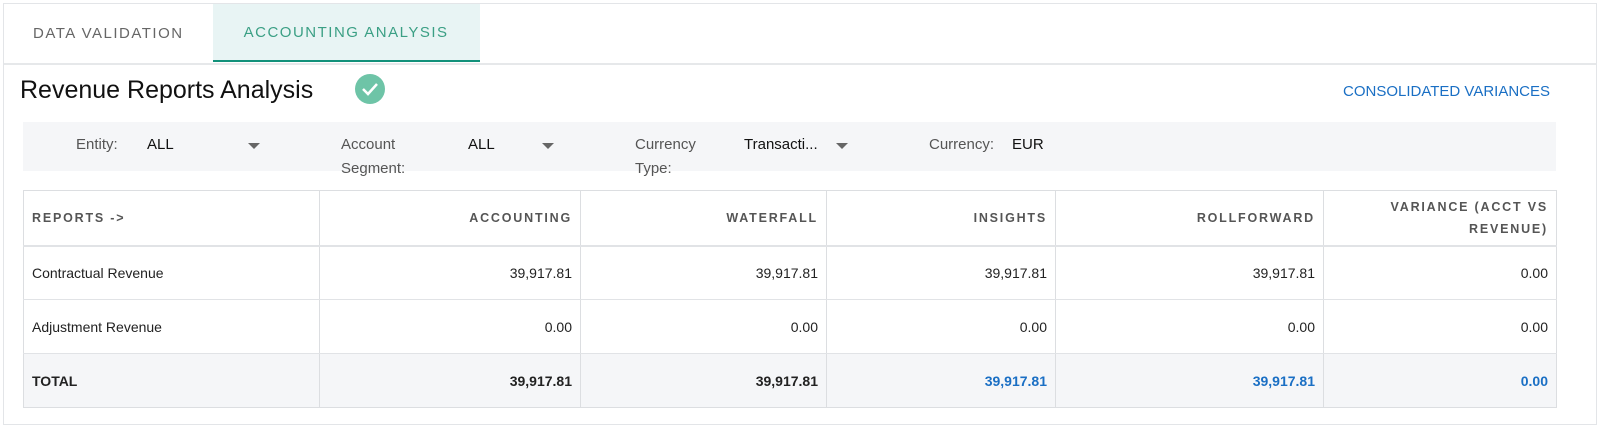 The width and height of the screenshot is (1600, 435). I want to click on variance-total-link: 0.00, so click(1440, 380).